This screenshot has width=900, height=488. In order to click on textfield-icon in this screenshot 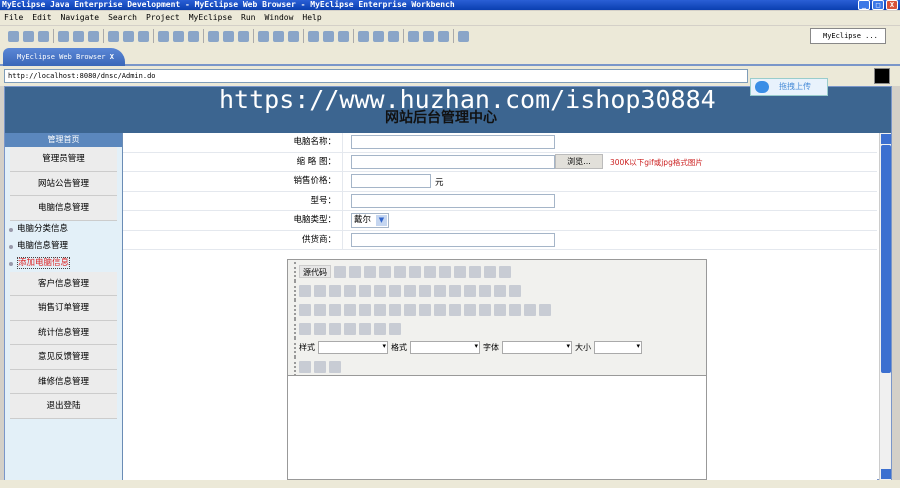, I will do `click(440, 290)`.